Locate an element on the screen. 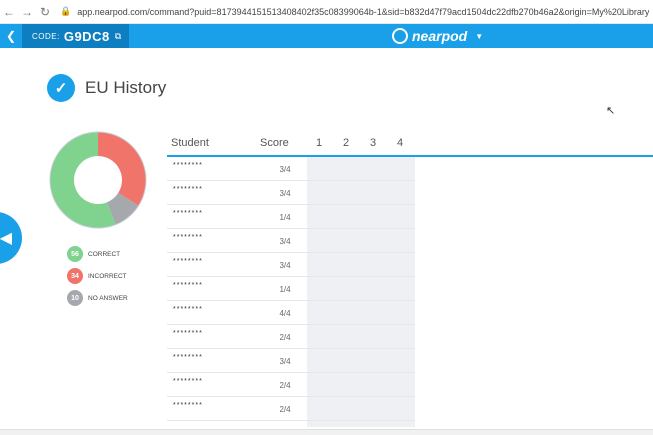 The width and height of the screenshot is (653, 435). no-answer-count-badge: 10 is located at coordinates (75, 298).